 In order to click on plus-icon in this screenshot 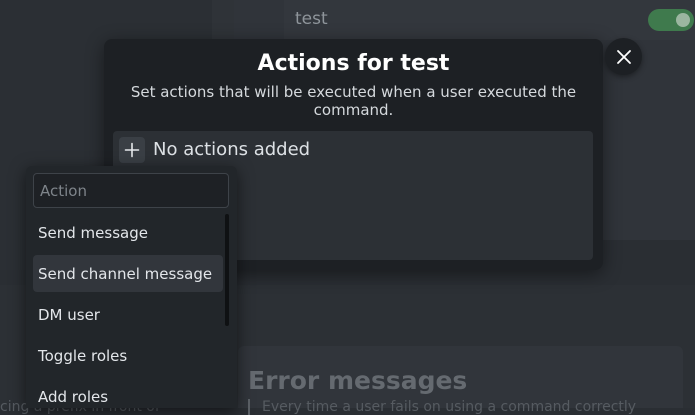, I will do `click(132, 150)`.